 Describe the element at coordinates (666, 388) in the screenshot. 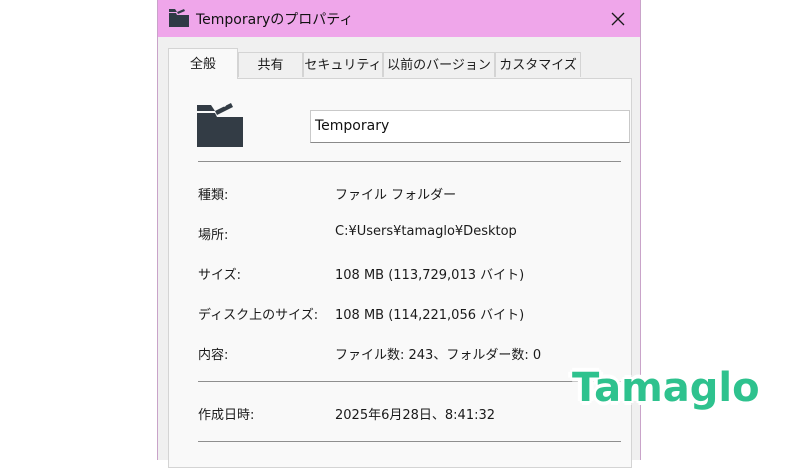

I see `watermark-logo: Tamaglo` at that location.